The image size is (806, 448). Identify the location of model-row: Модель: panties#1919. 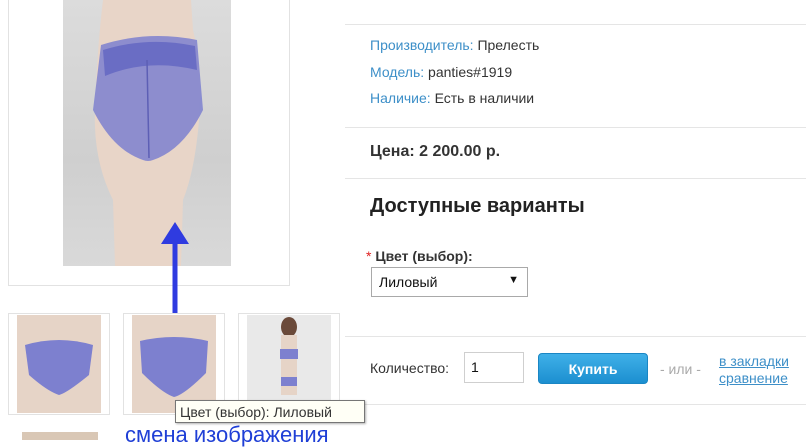
(441, 72).